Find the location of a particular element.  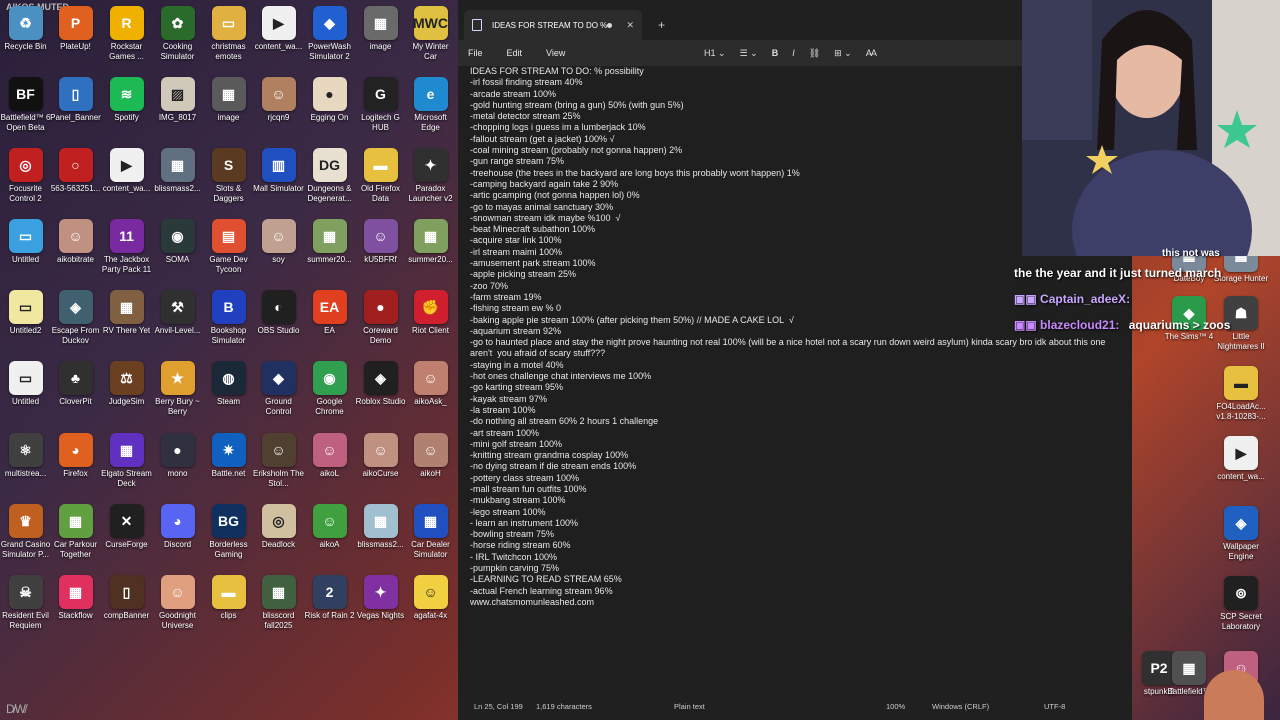

desktop-icon: ◉ Google Chrome is located at coordinates (329, 390).